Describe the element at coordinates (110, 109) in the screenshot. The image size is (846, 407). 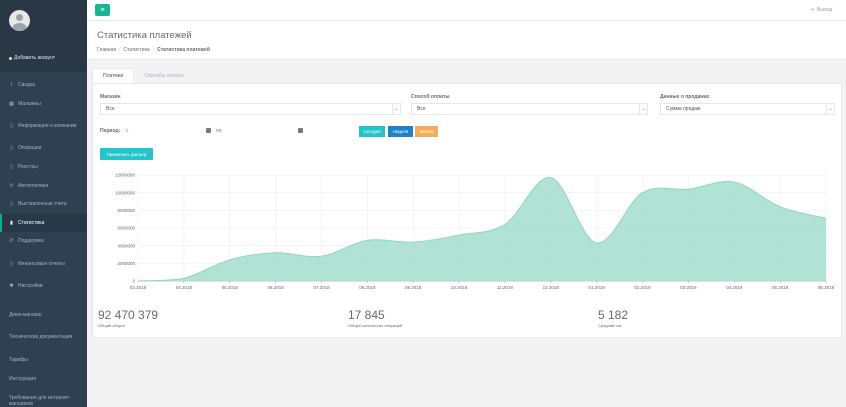
I see `shop-select-value: Все` at that location.